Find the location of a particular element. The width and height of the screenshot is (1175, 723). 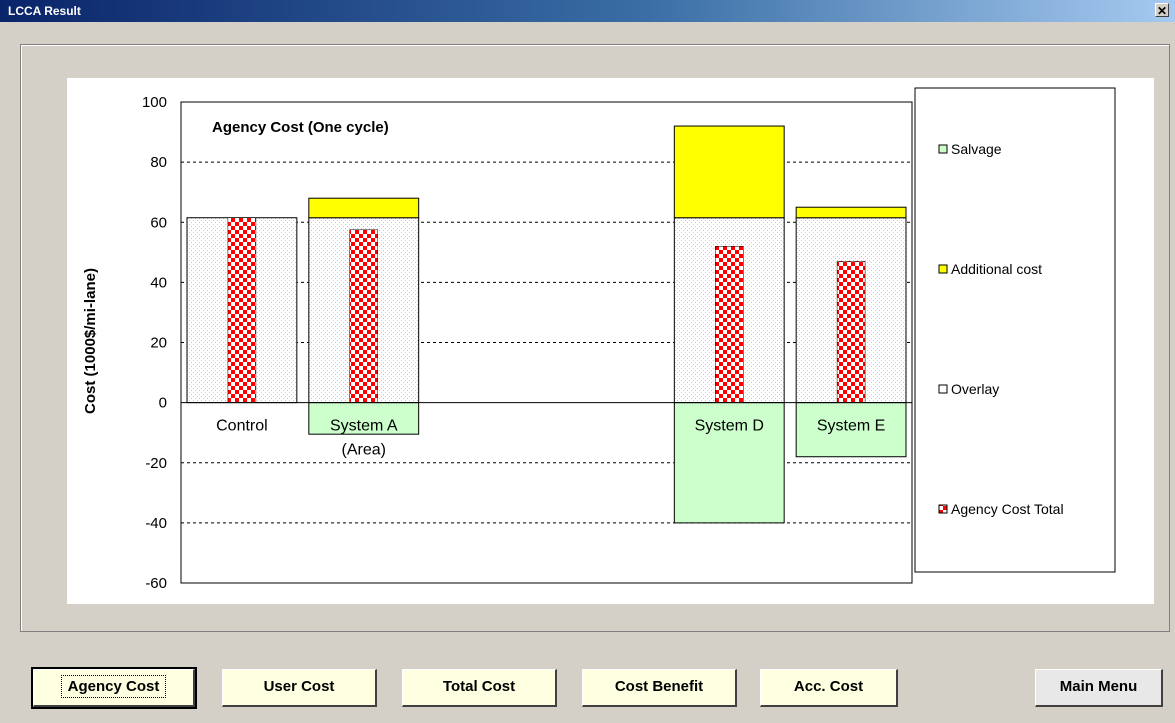

y-tick-label: 60 is located at coordinates (158, 222).